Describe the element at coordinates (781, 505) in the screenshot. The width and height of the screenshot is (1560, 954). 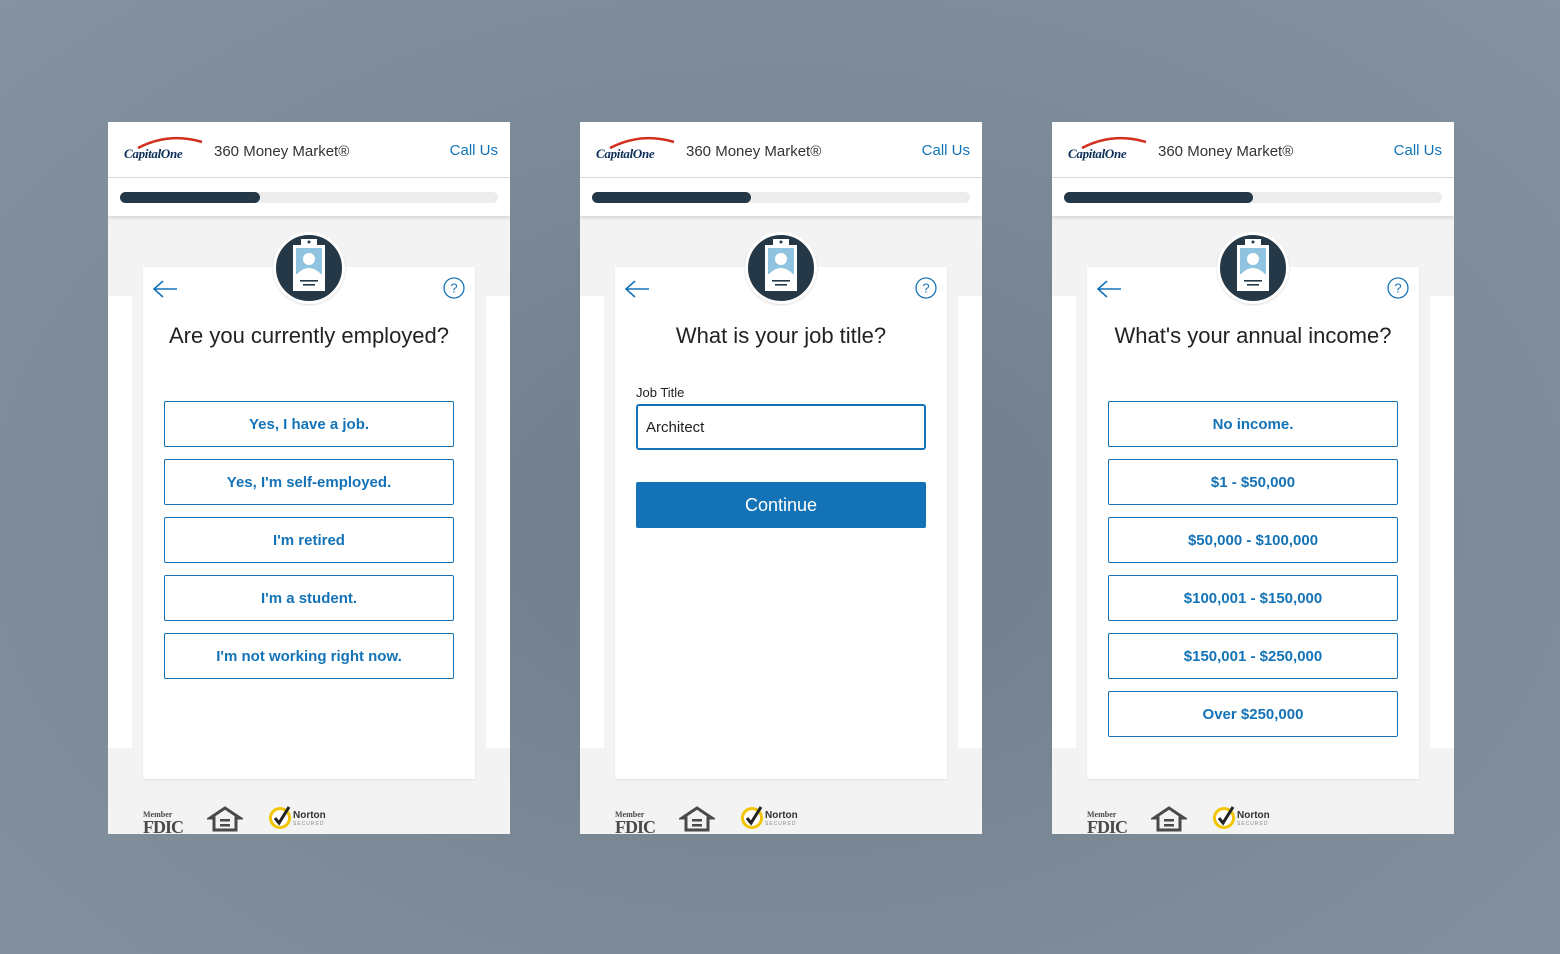
I see `continue-button: Continue` at that location.